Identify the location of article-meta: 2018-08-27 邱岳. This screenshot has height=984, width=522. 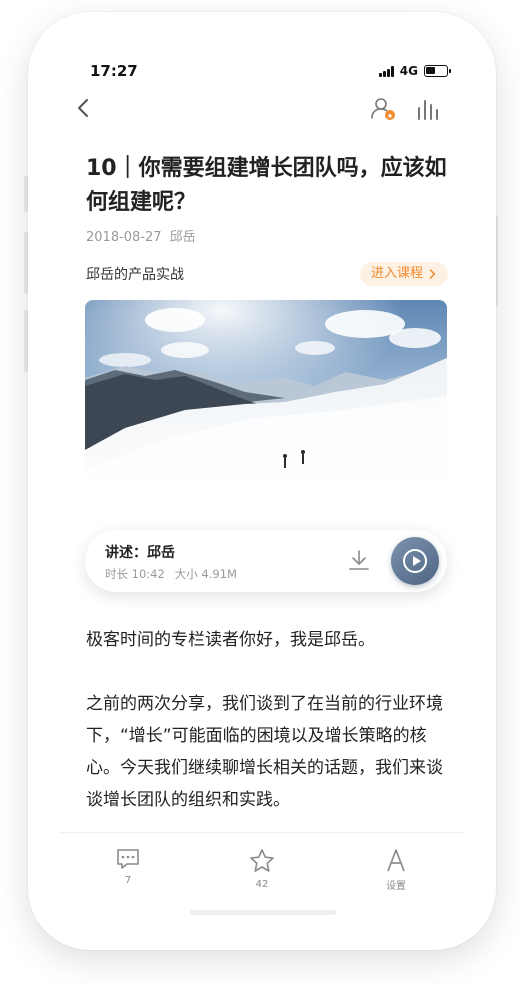
(141, 235).